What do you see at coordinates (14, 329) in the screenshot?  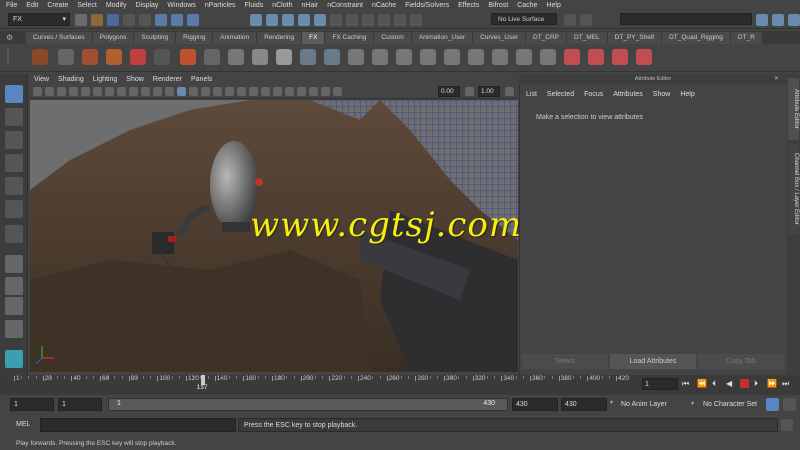 I see `persp-graph-layout-icon` at bounding box center [14, 329].